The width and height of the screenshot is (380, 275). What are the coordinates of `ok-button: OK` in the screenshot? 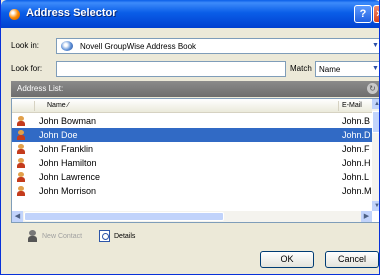 It's located at (287, 259).